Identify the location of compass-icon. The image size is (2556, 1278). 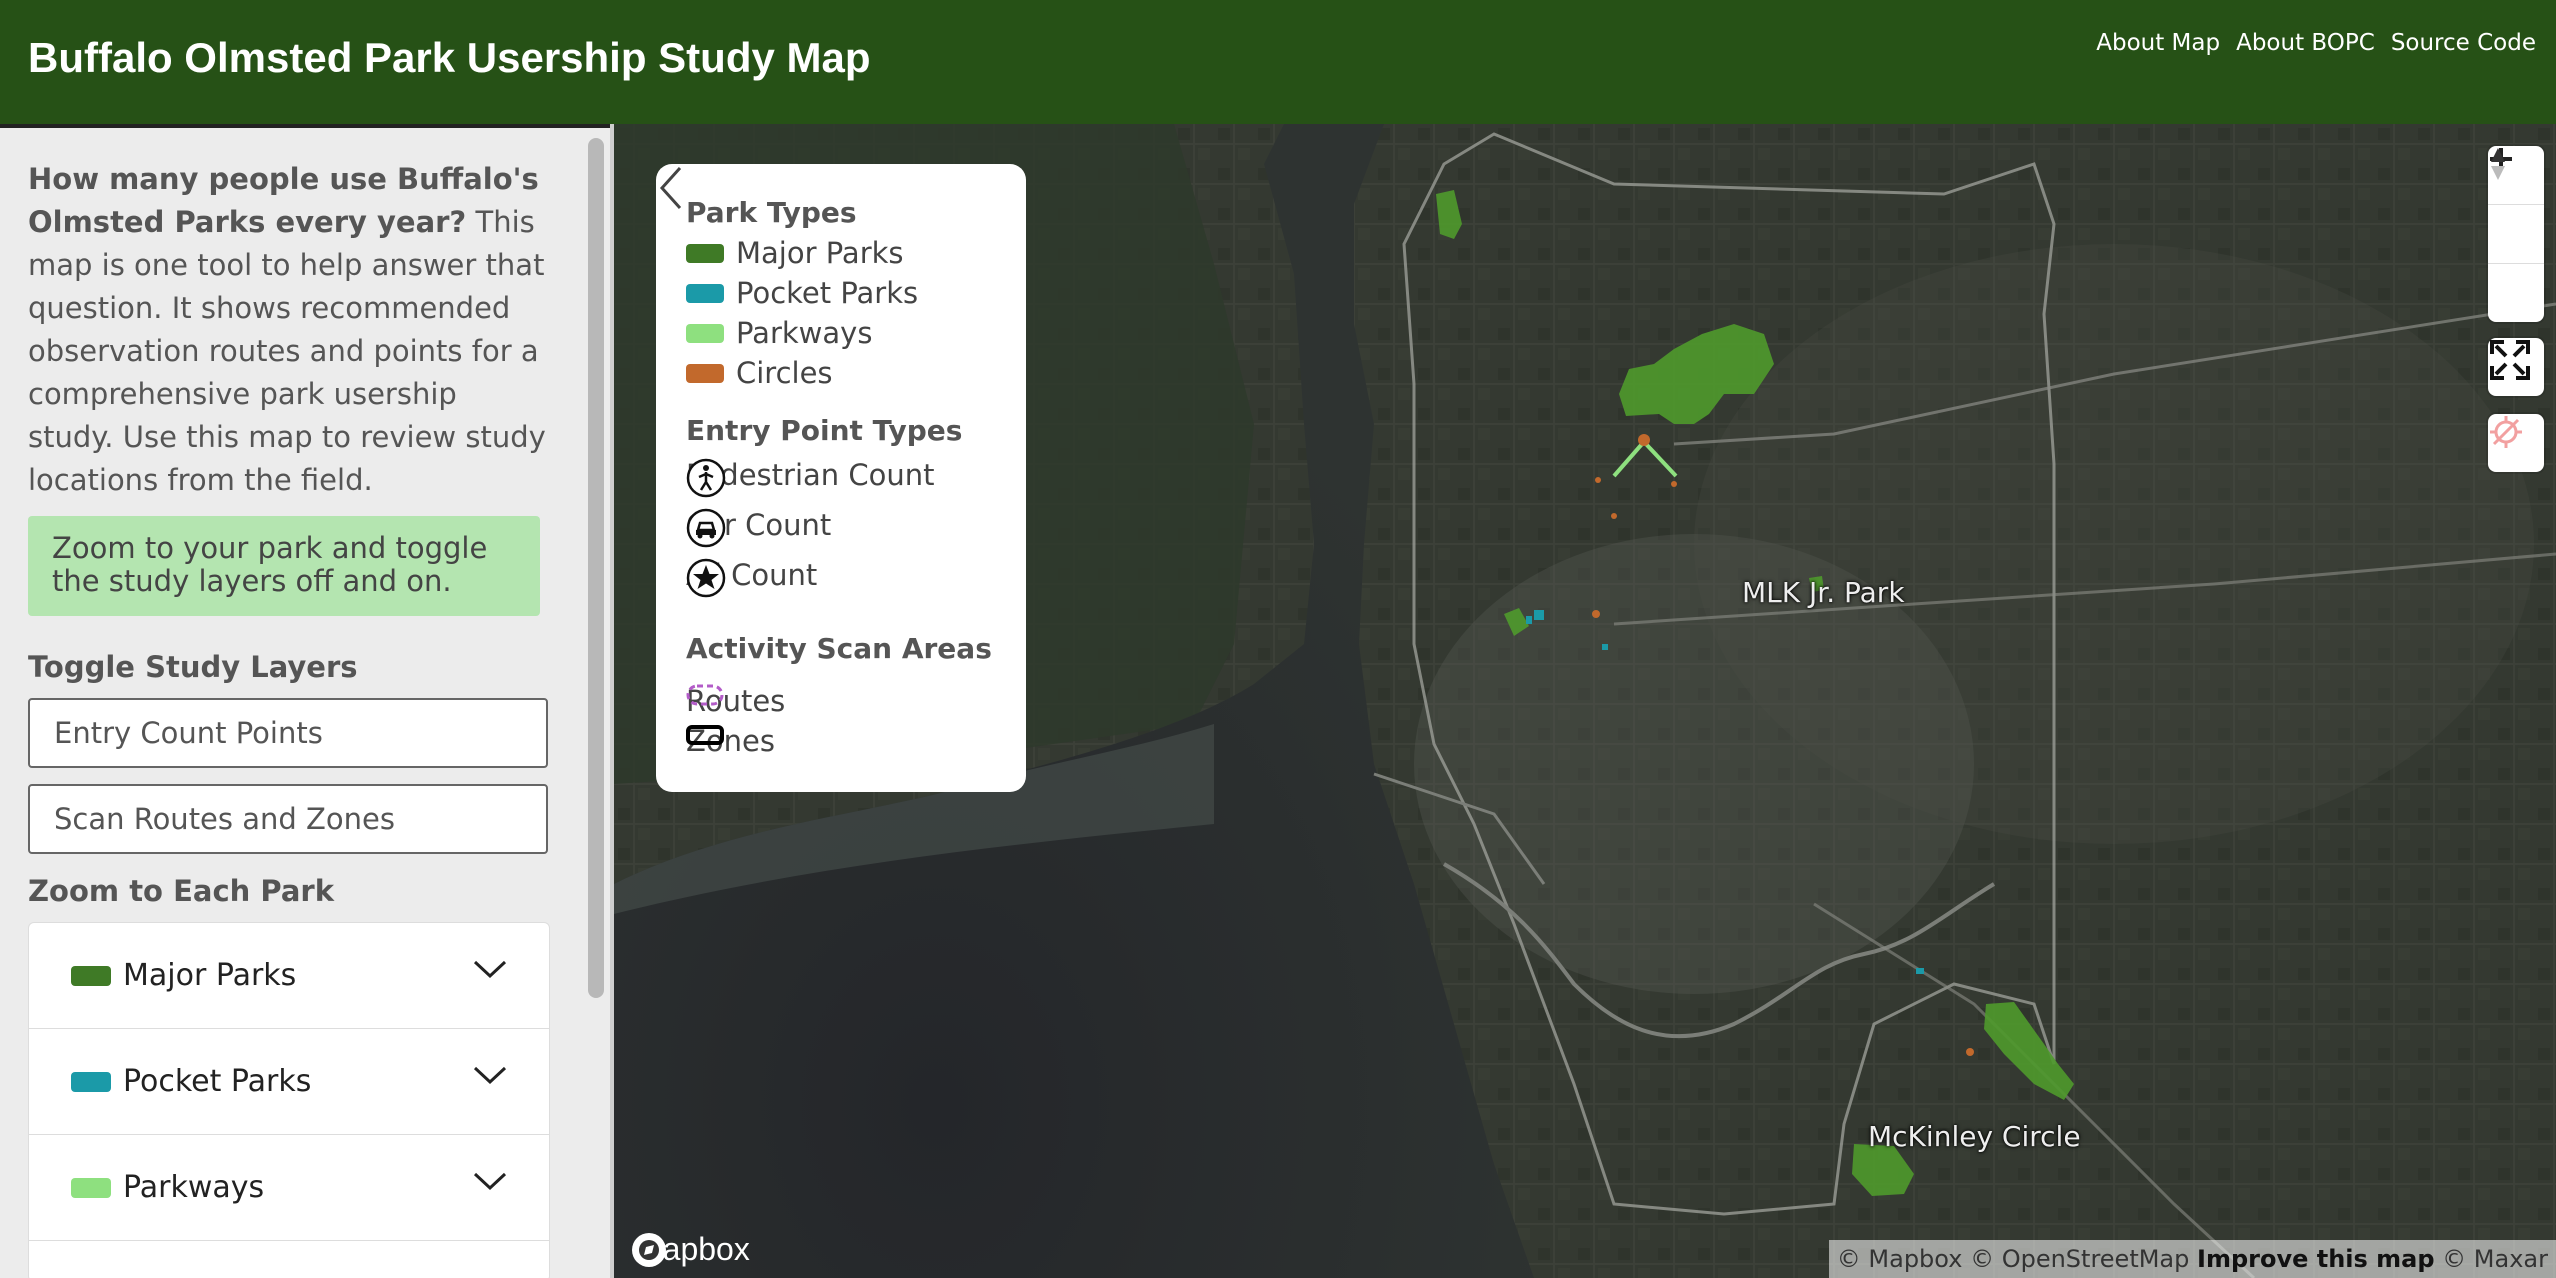
(2498, 164).